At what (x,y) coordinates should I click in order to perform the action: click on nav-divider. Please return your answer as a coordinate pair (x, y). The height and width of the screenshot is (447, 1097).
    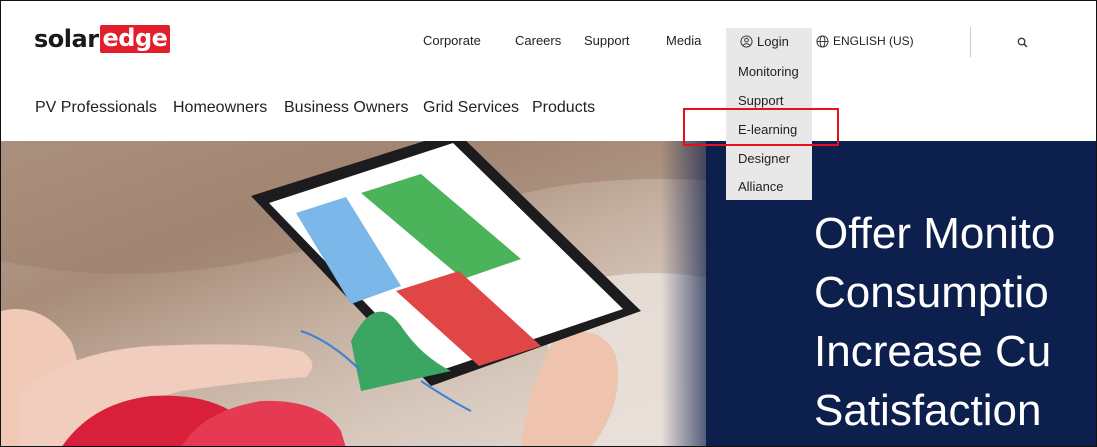
    Looking at the image, I should click on (970, 42).